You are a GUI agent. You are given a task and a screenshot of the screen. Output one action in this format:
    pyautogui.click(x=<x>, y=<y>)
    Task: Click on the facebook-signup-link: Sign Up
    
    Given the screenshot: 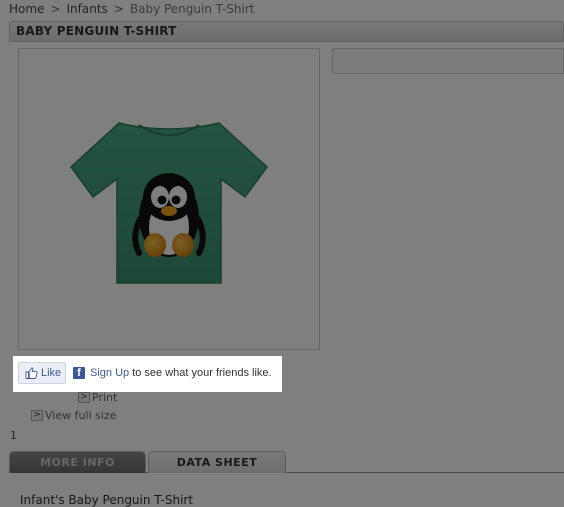 What is the action you would take?
    pyautogui.click(x=109, y=373)
    